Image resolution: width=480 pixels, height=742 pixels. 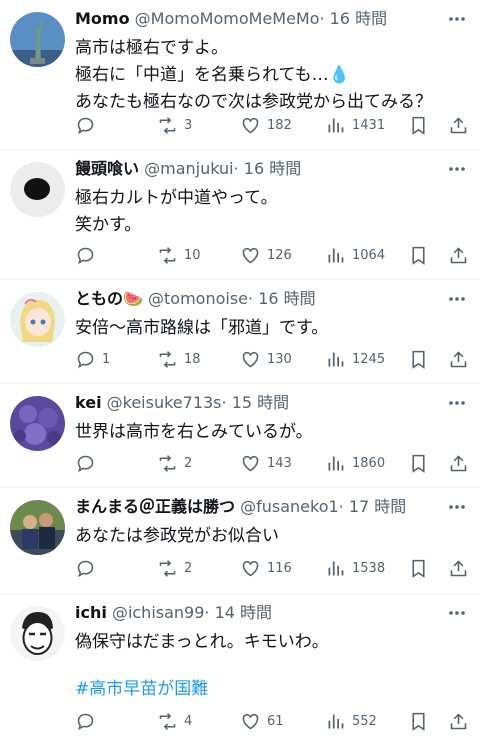 I want to click on author-handle: @ichisan99, so click(x=158, y=612).